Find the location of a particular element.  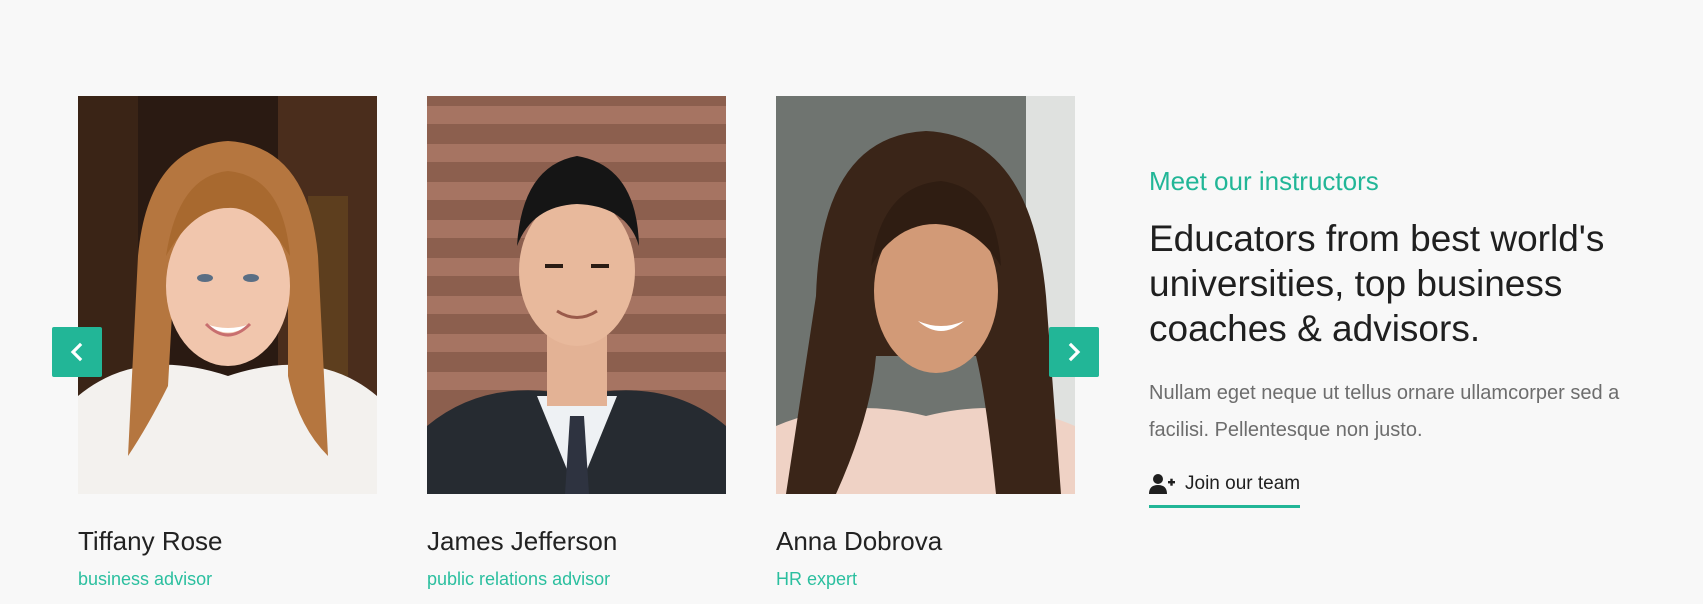

member-role: public relations advisor is located at coordinates (519, 579).